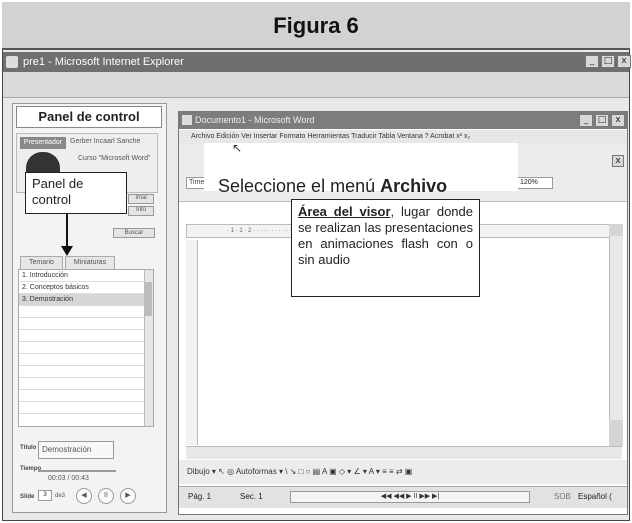 Image resolution: width=632 pixels, height=523 pixels. Describe the element at coordinates (403, 120) in the screenshot. I see `word-title-bar: Documento1 - Microsoft Word` at that location.